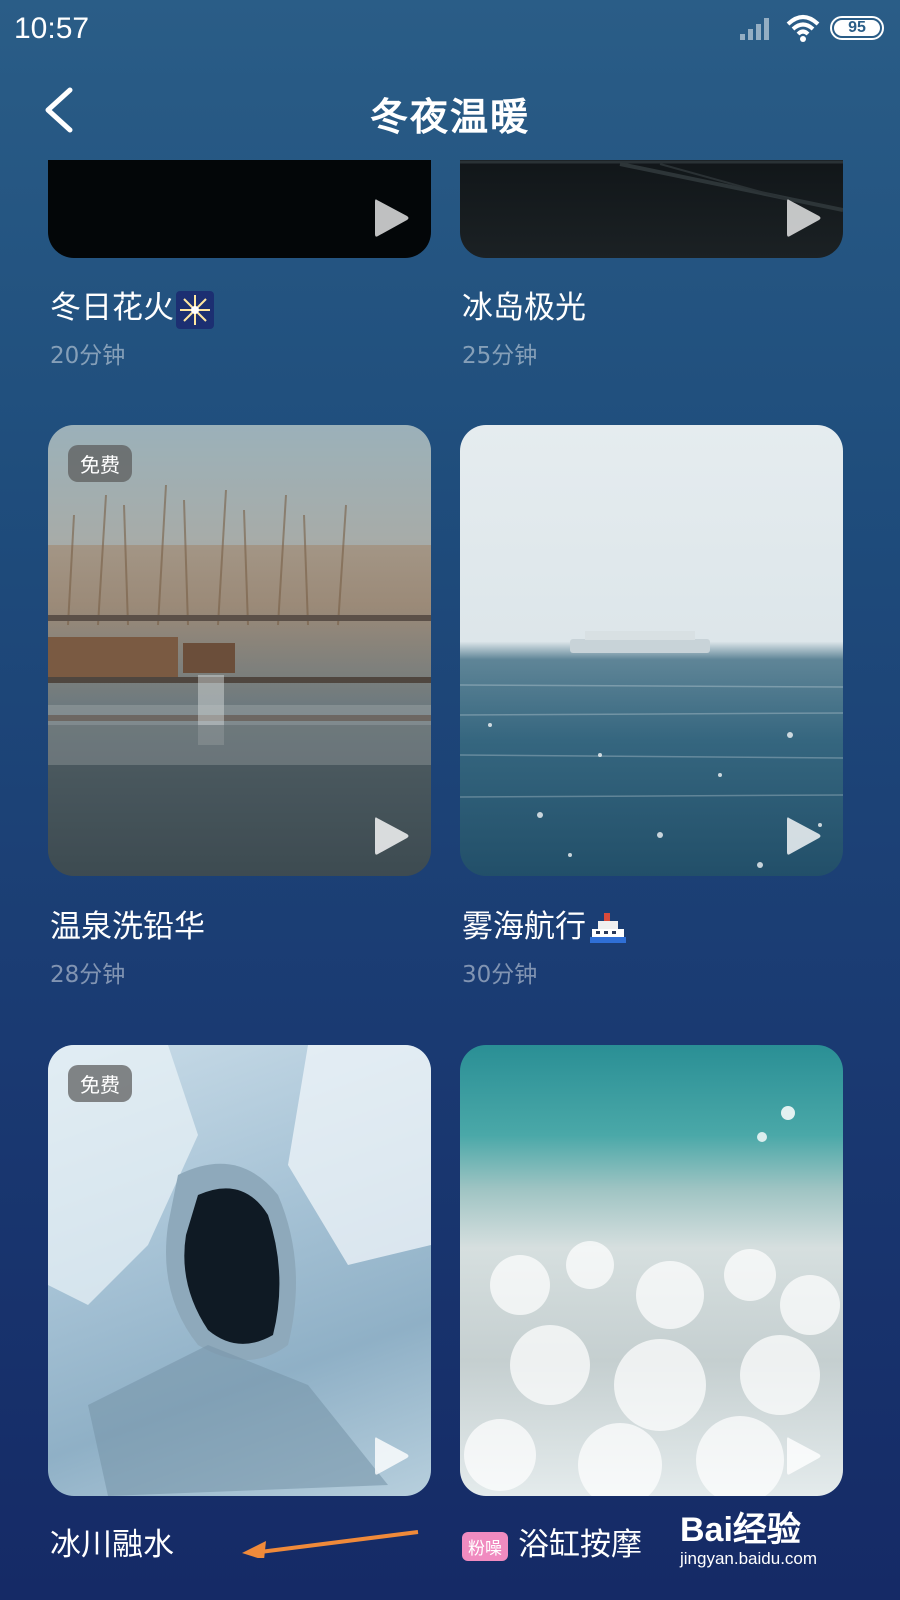 Image resolution: width=900 pixels, height=1600 pixels. What do you see at coordinates (449, 117) in the screenshot?
I see `page-title: 冬夜温暖` at bounding box center [449, 117].